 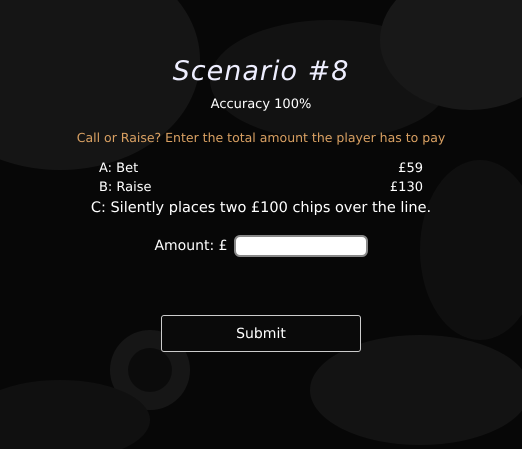 What do you see at coordinates (191, 246) in the screenshot?
I see `amount-label: Amount: £` at bounding box center [191, 246].